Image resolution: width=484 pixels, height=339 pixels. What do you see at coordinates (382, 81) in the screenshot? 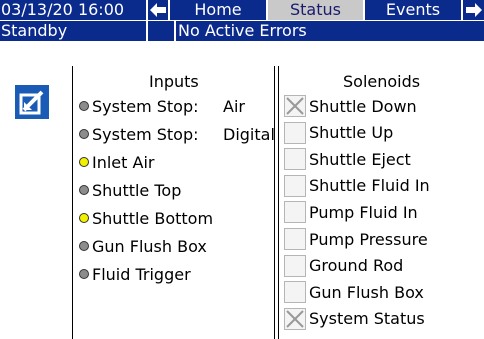
I see `solenoids-title: Solenoids` at bounding box center [382, 81].